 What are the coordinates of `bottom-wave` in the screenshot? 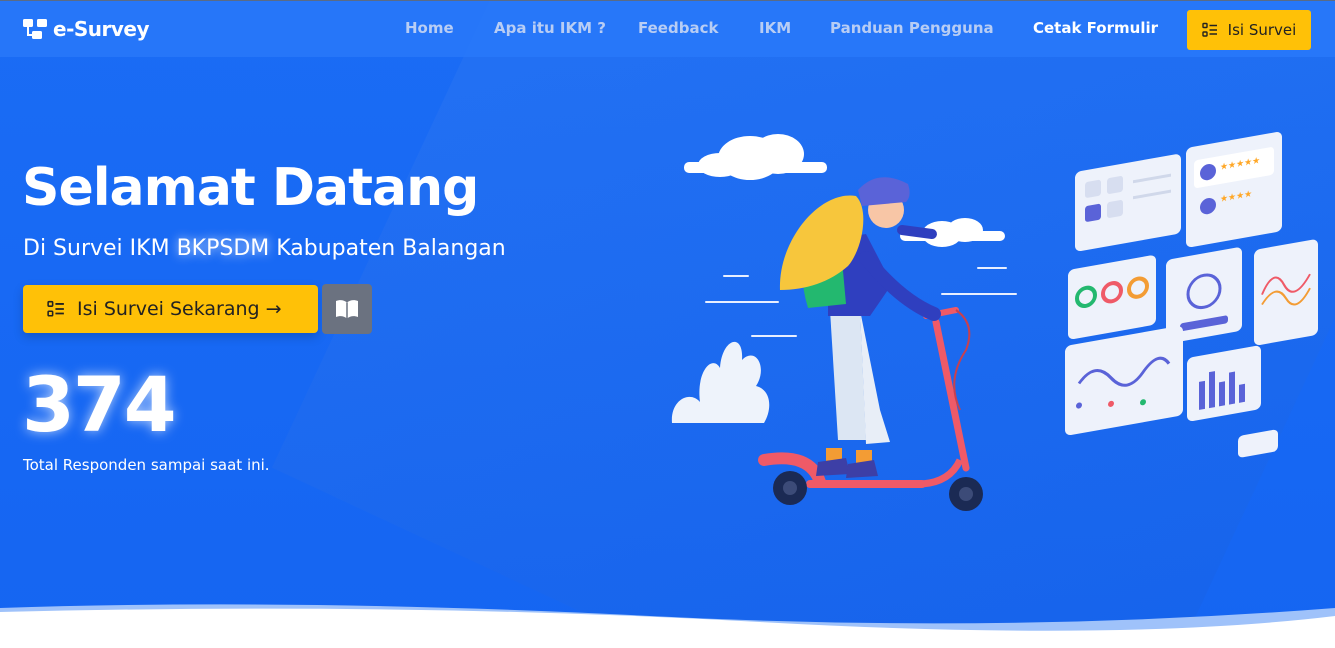 It's located at (667, 626).